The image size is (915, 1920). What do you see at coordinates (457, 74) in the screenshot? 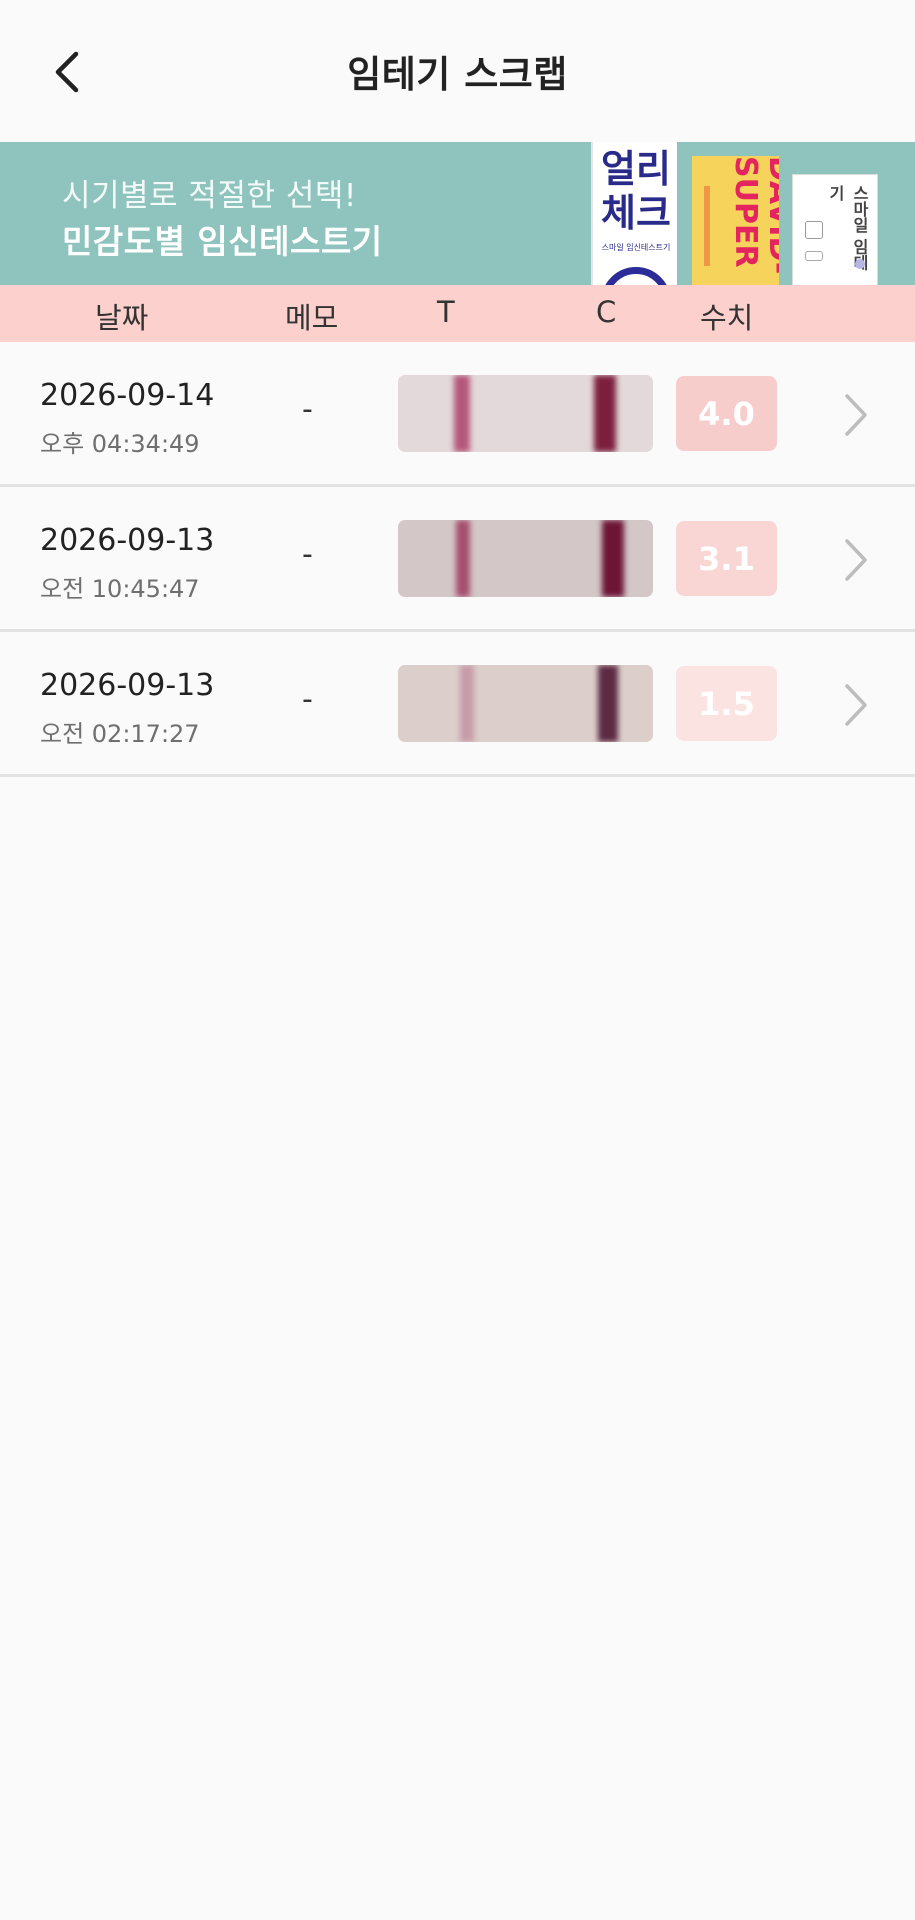
I see `page-title: 임테기 스크랩` at bounding box center [457, 74].